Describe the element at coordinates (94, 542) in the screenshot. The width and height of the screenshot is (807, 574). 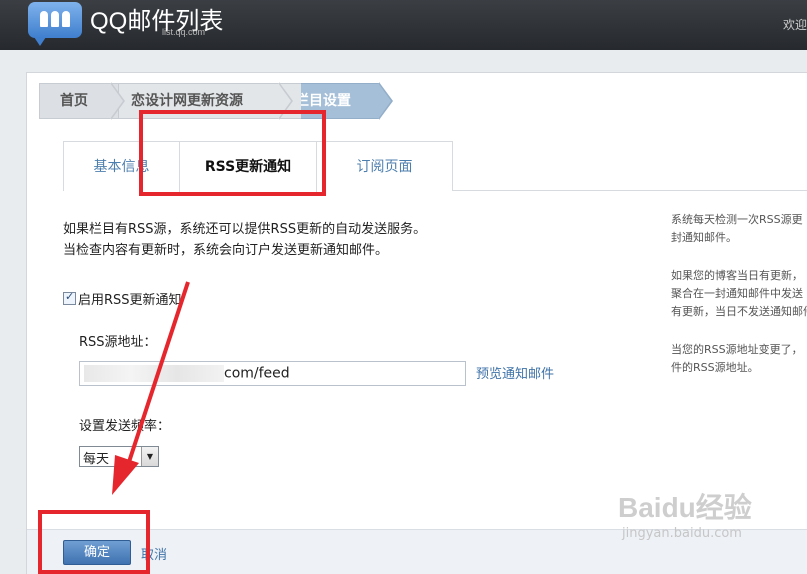
I see `highlight-confirm-box` at that location.